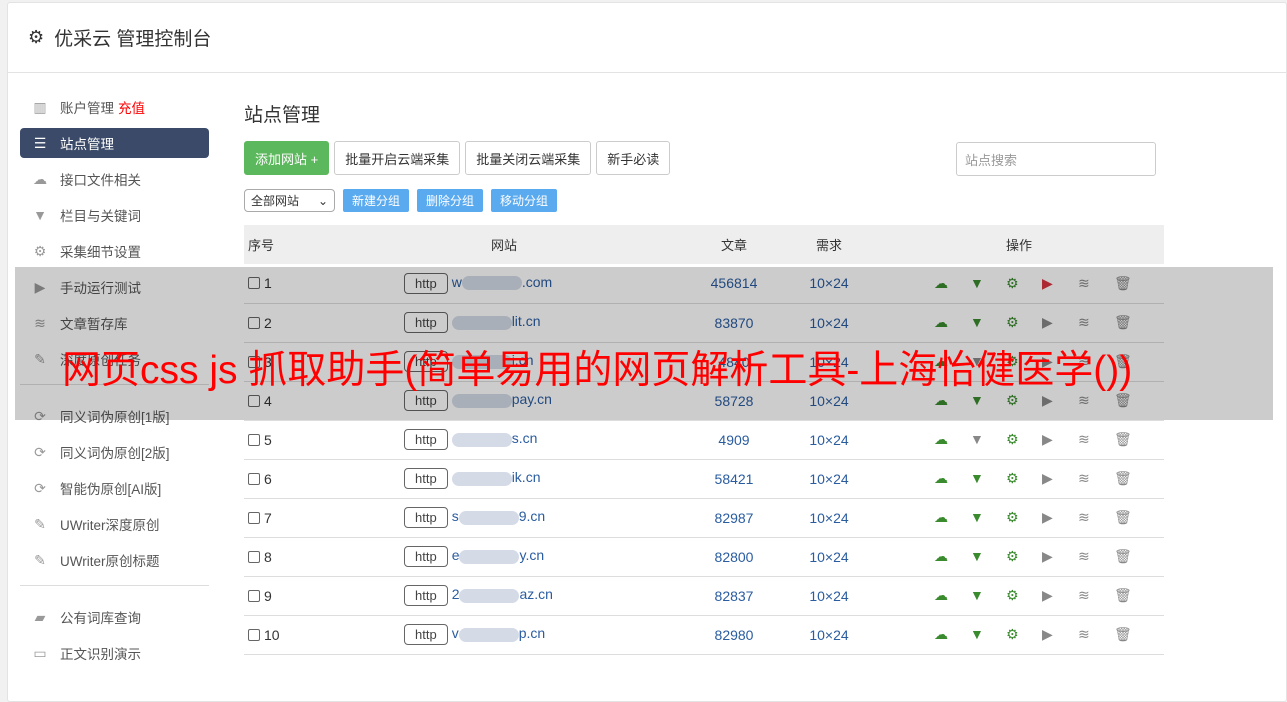  Describe the element at coordinates (633, 158) in the screenshot. I see `guide-button: 新手必读` at that location.